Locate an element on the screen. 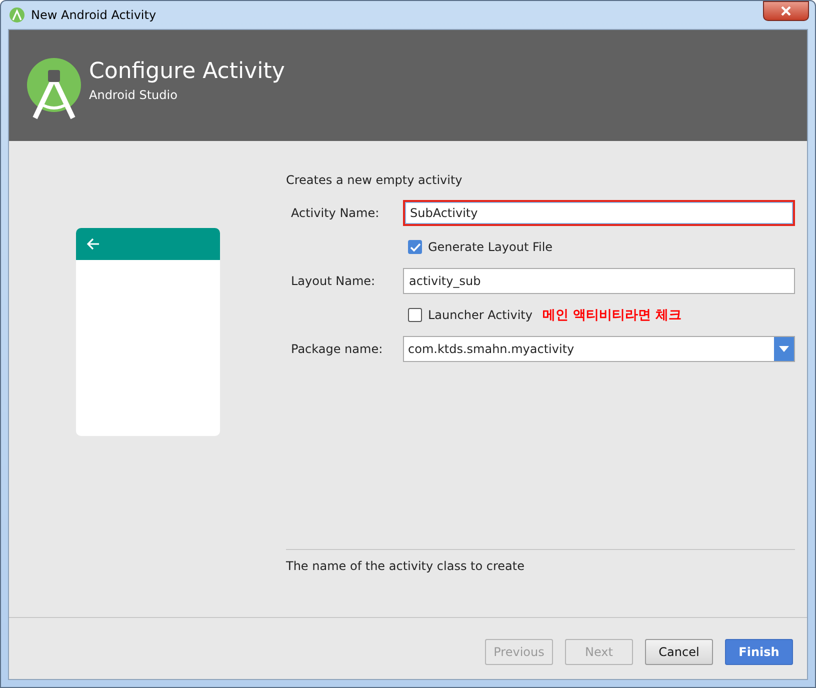 The height and width of the screenshot is (688, 816). close-icon is located at coordinates (786, 11).